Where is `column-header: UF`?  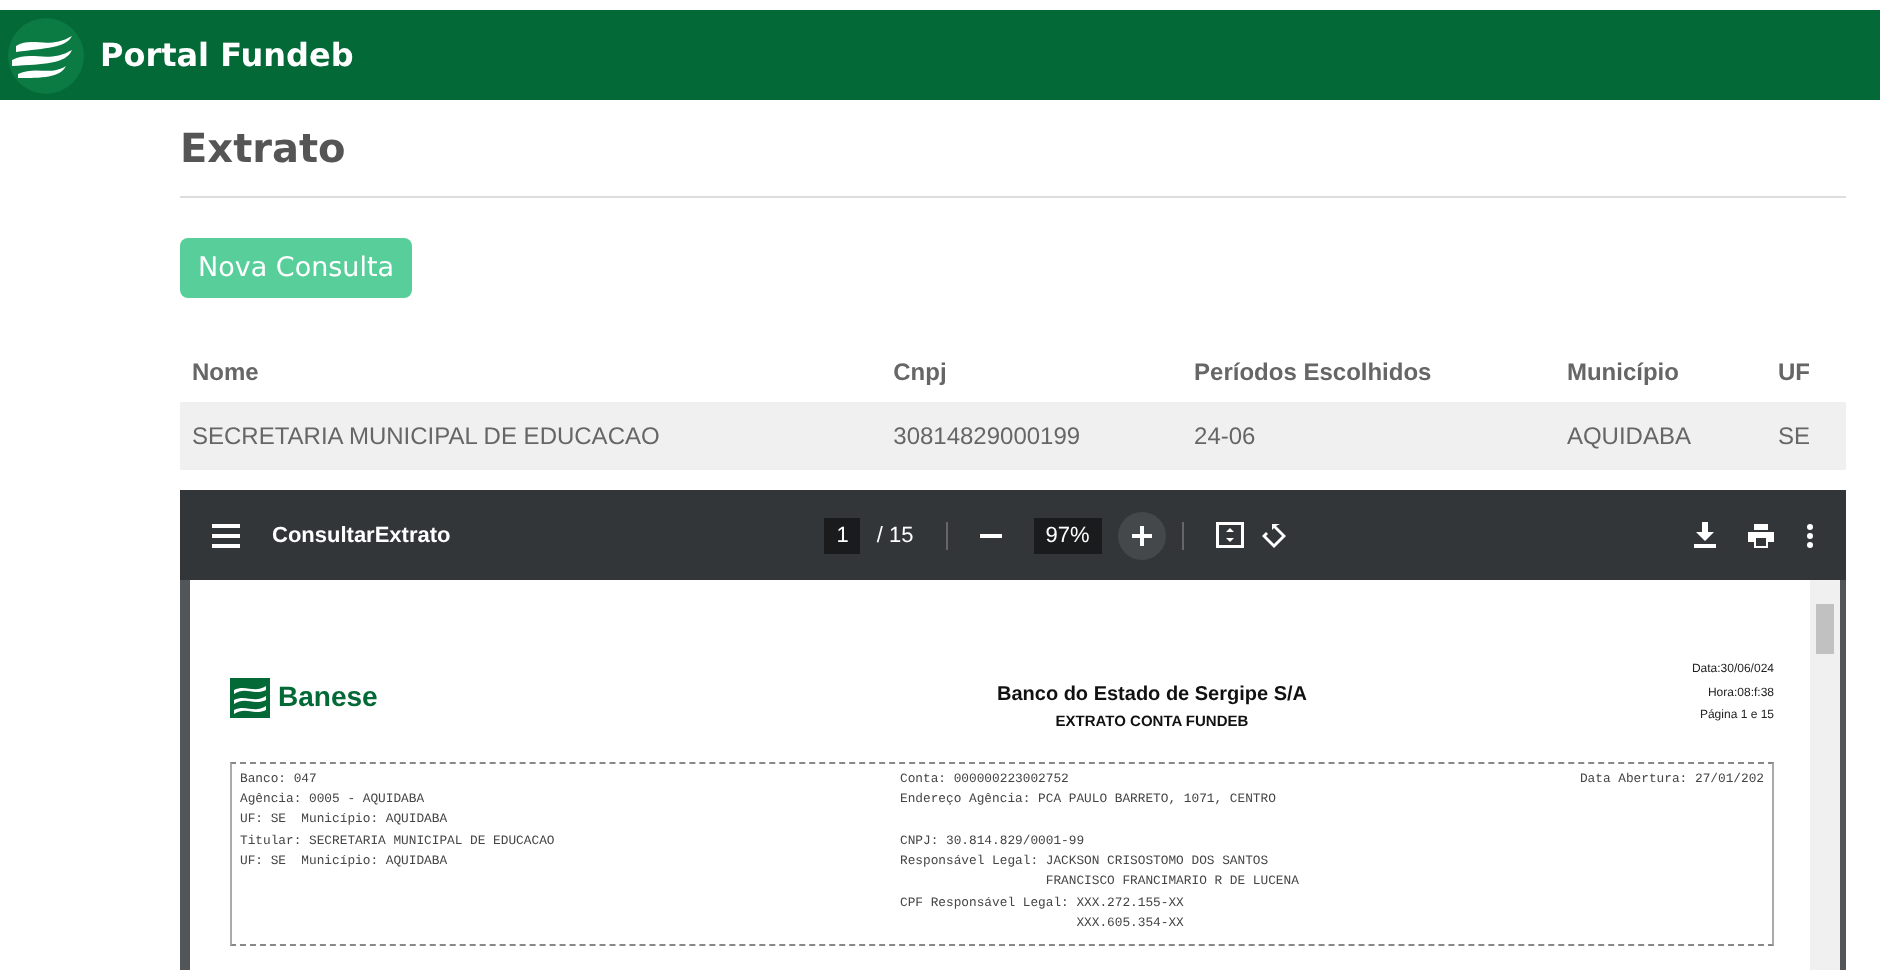
column-header: UF is located at coordinates (1806, 372).